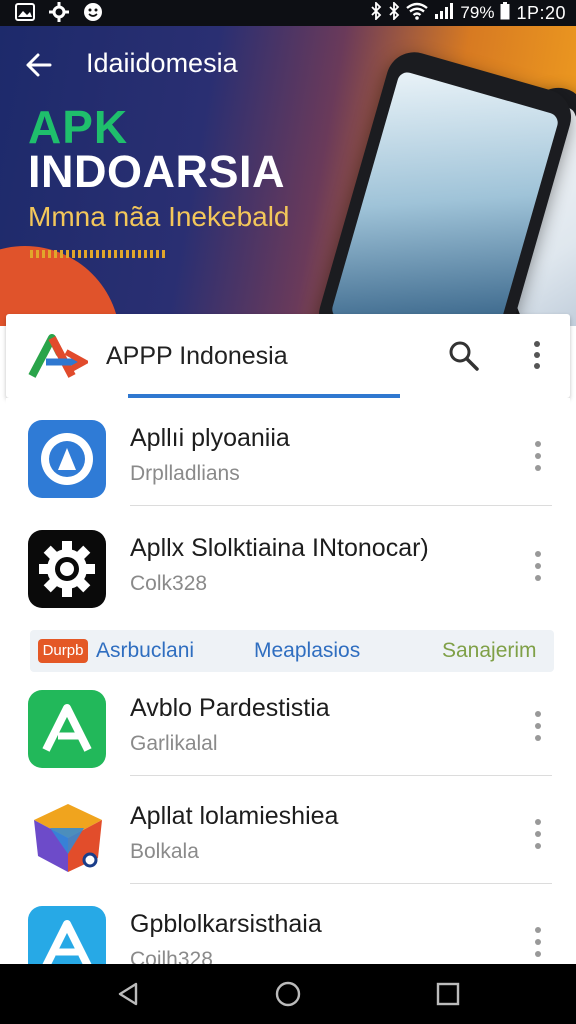 Image resolution: width=576 pixels, height=1024 pixels. I want to click on origami-icon, so click(67, 837).